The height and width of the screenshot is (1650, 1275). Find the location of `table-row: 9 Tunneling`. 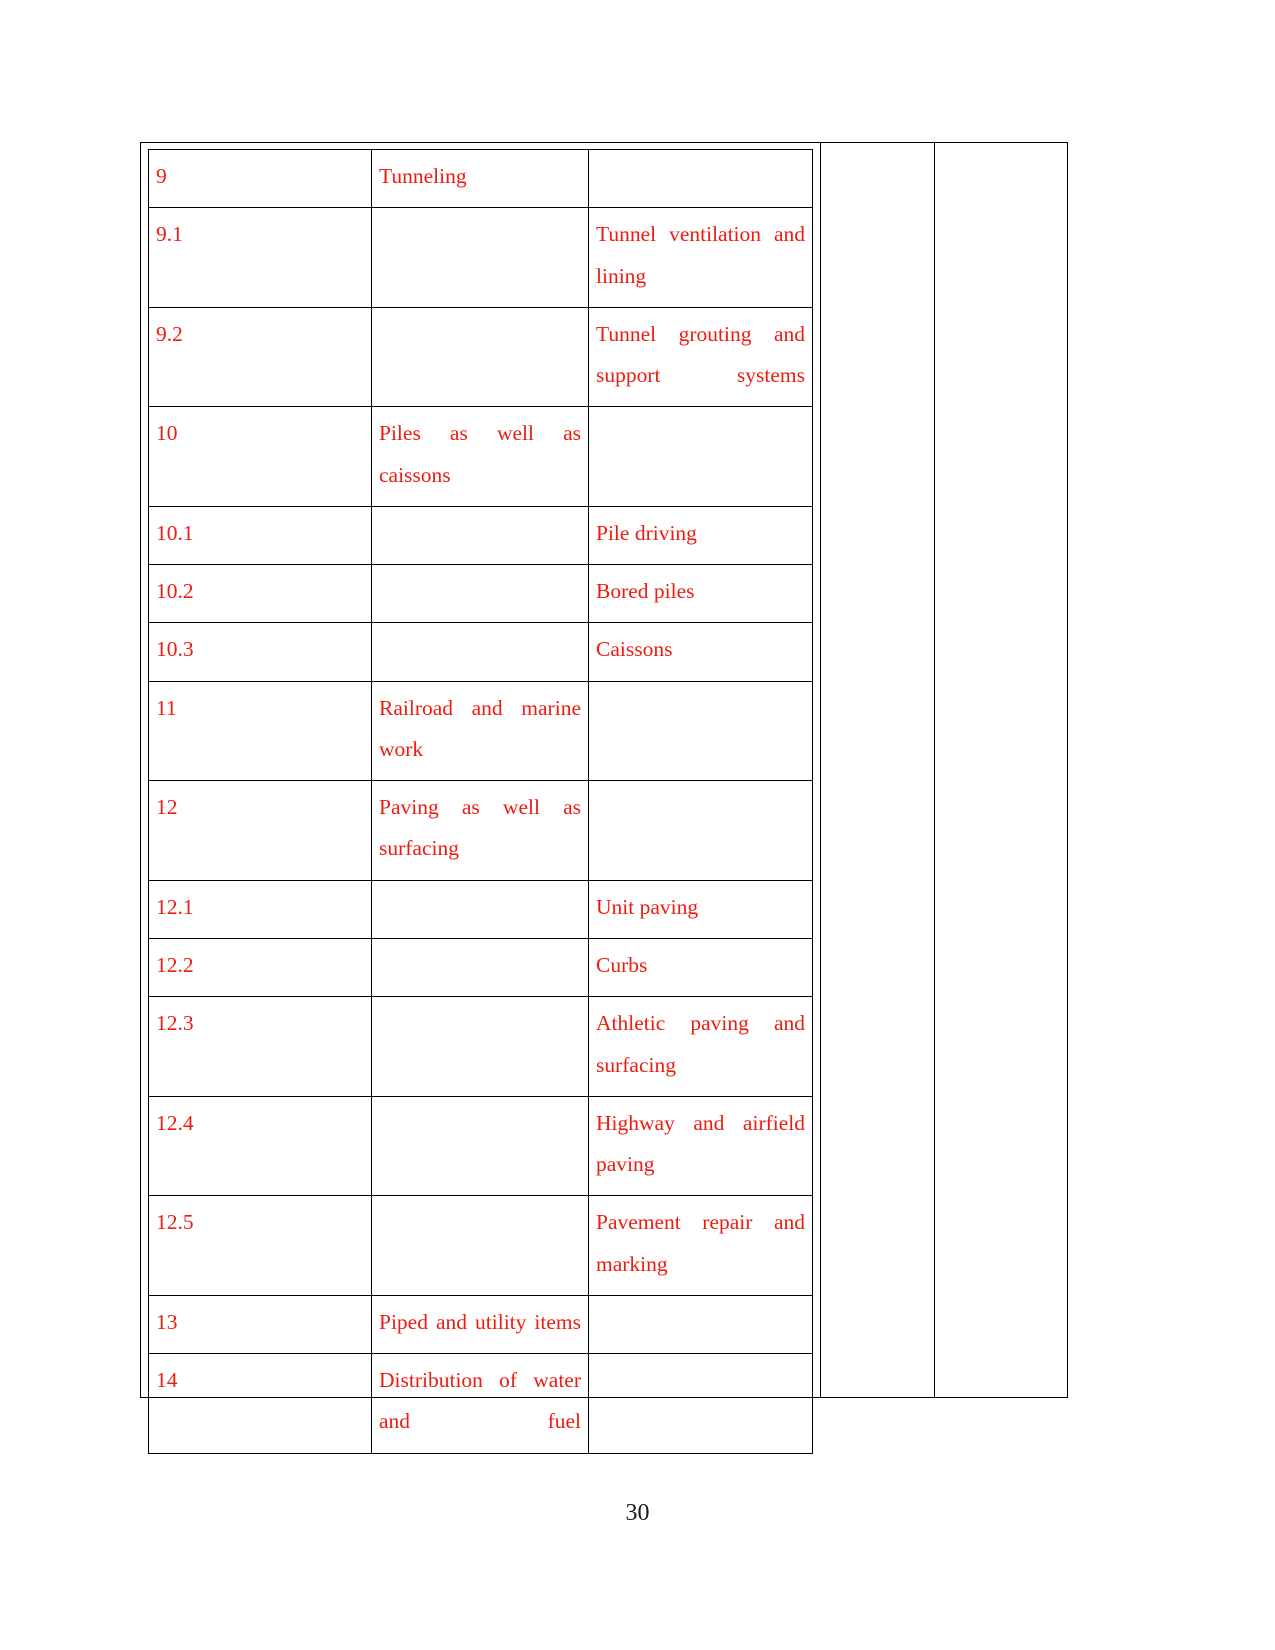

table-row: 9 Tunneling is located at coordinates (480, 178).